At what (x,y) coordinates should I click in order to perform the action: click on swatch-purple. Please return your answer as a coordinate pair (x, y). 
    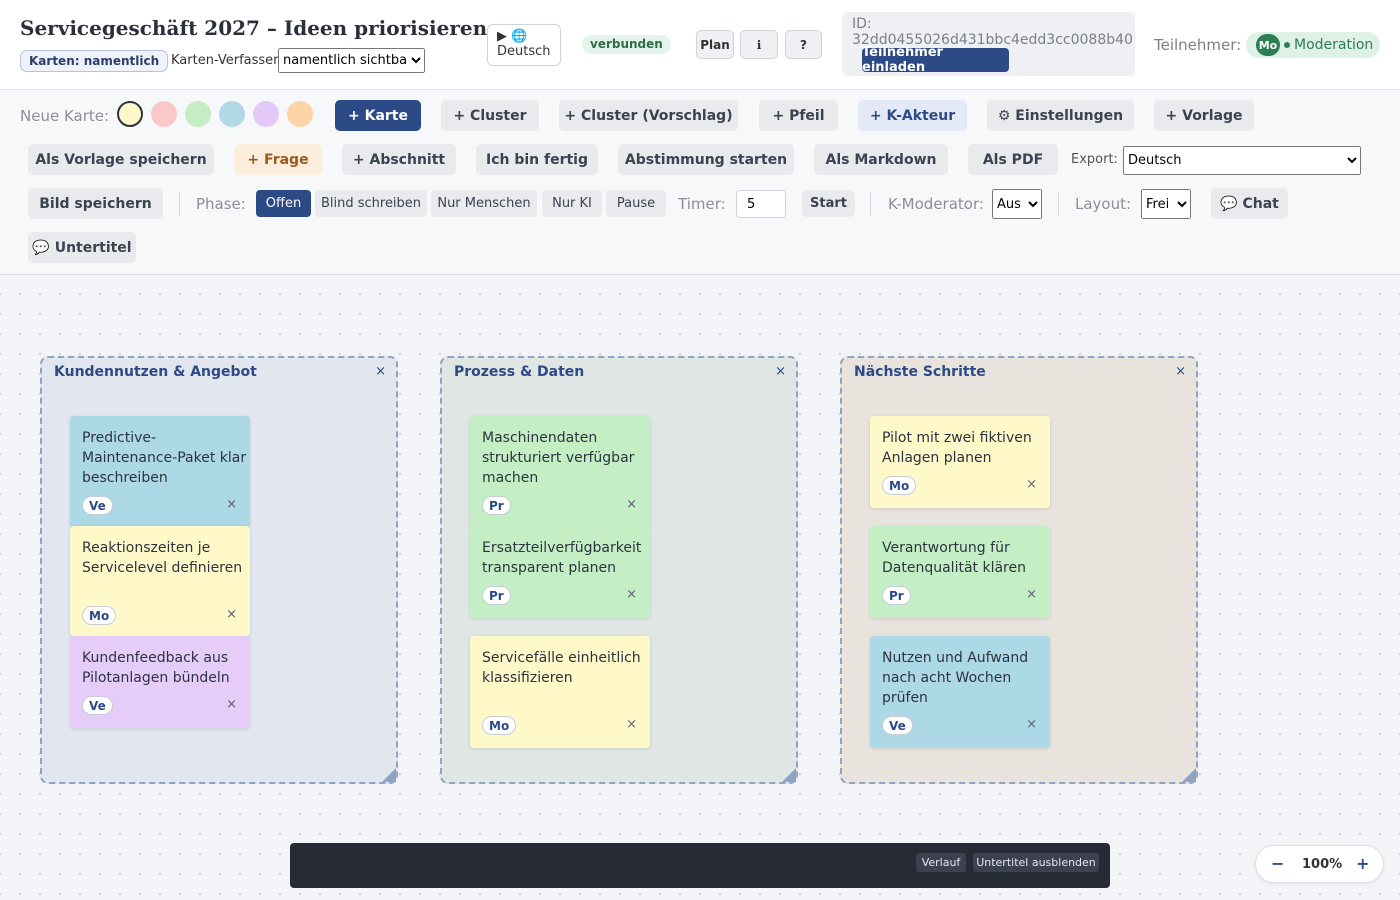
    Looking at the image, I should click on (266, 114).